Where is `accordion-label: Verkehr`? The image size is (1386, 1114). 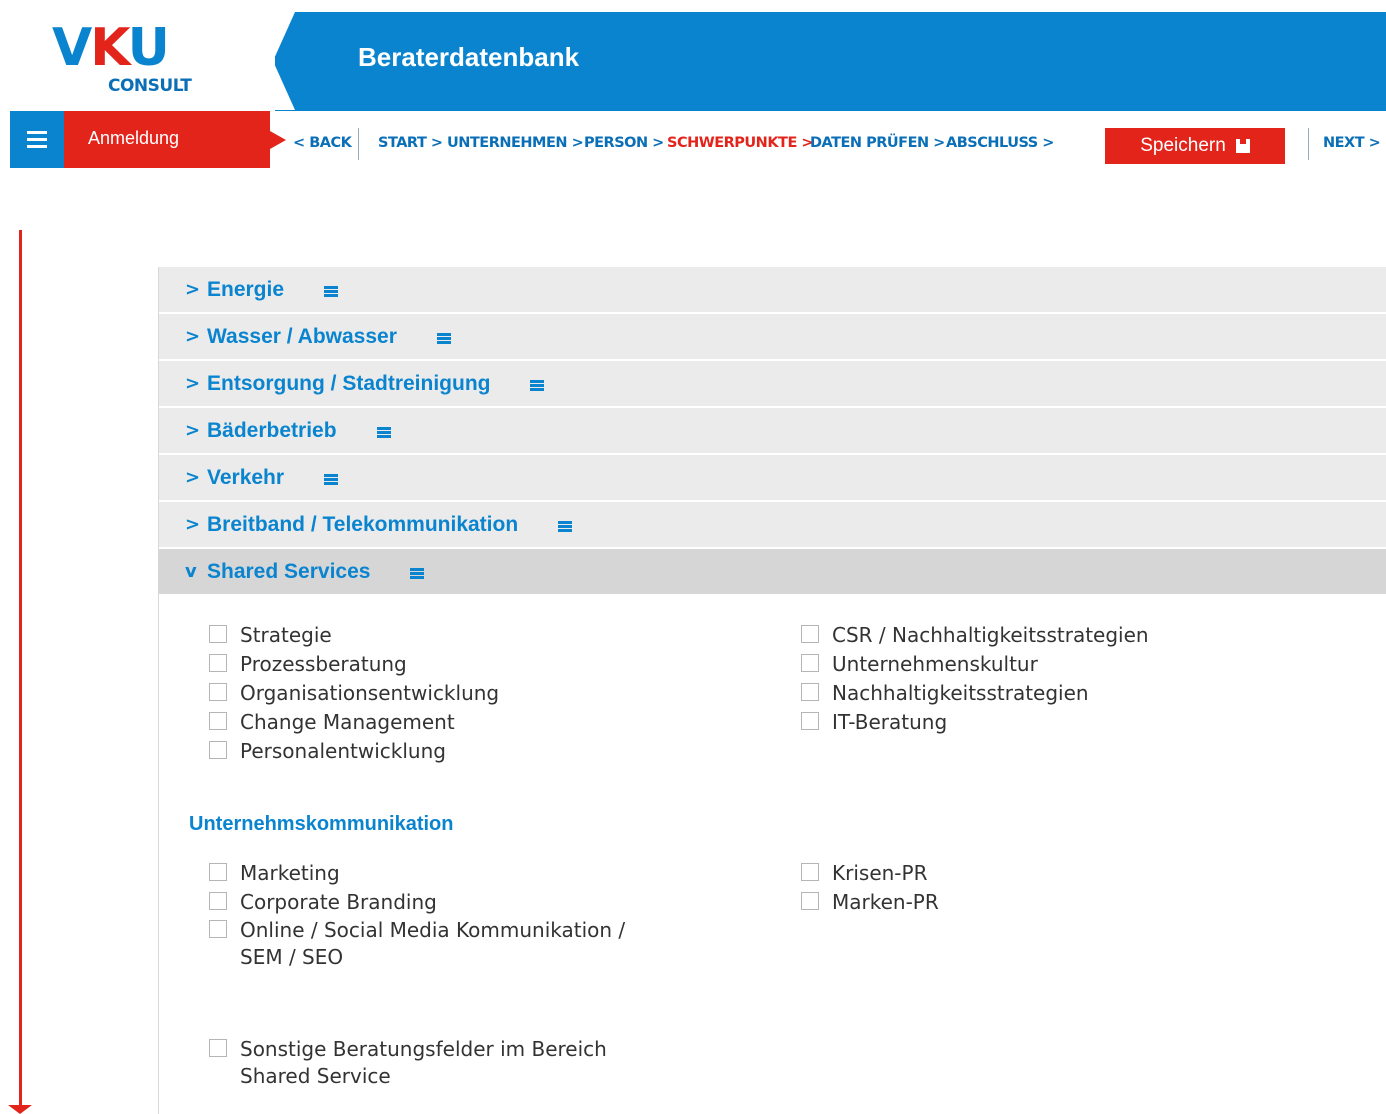 accordion-label: Verkehr is located at coordinates (246, 477).